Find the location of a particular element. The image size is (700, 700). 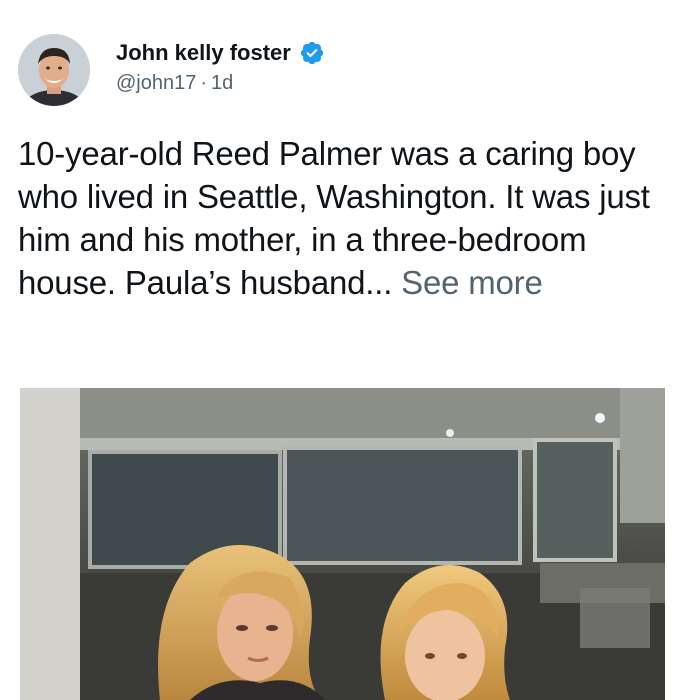

handle-row: @john17 · 1d is located at coordinates (220, 83).